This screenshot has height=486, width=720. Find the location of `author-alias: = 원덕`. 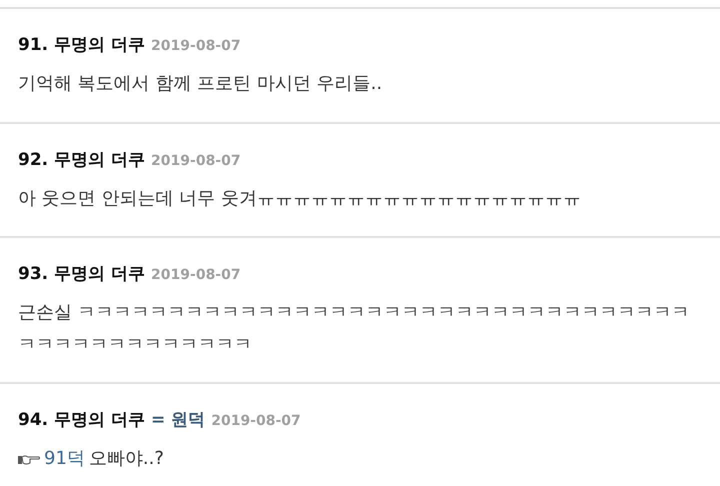

author-alias: = 원덕 is located at coordinates (178, 419).